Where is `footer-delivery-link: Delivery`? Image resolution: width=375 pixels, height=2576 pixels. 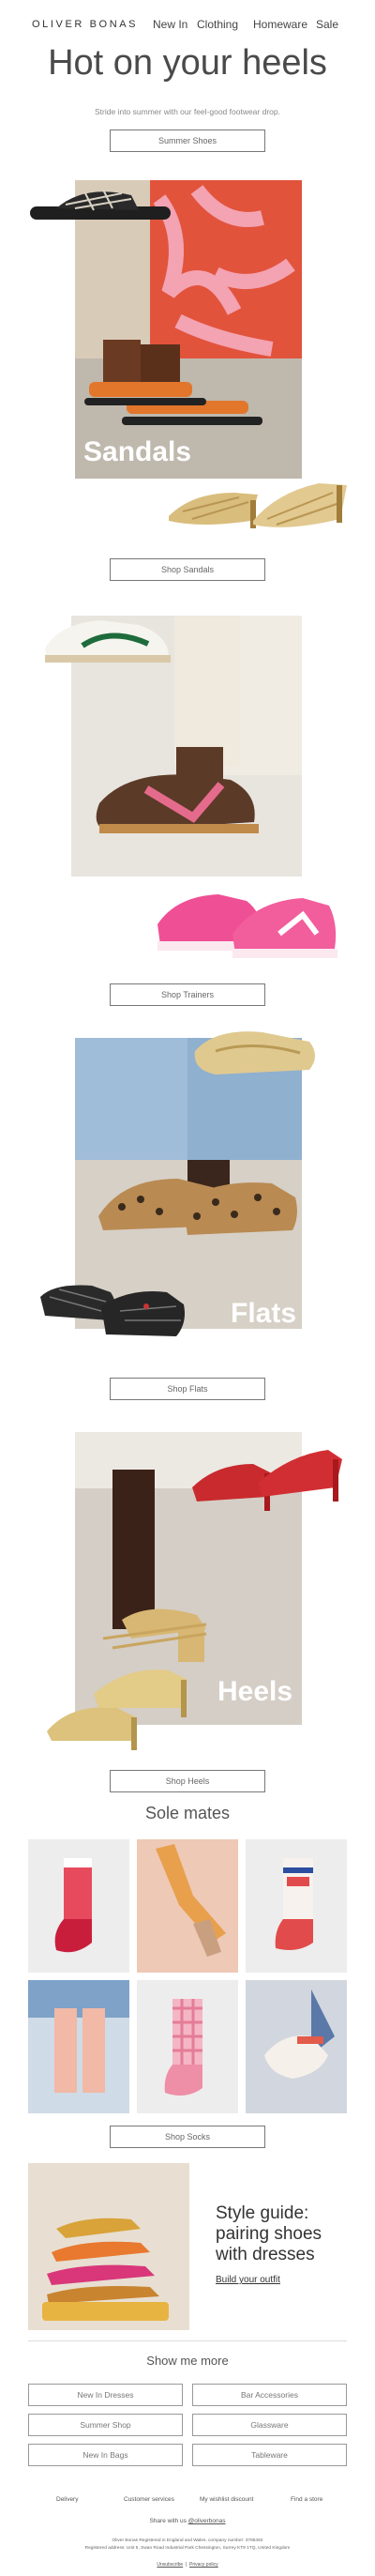
footer-delivery-link: Delivery is located at coordinates (67, 2499).